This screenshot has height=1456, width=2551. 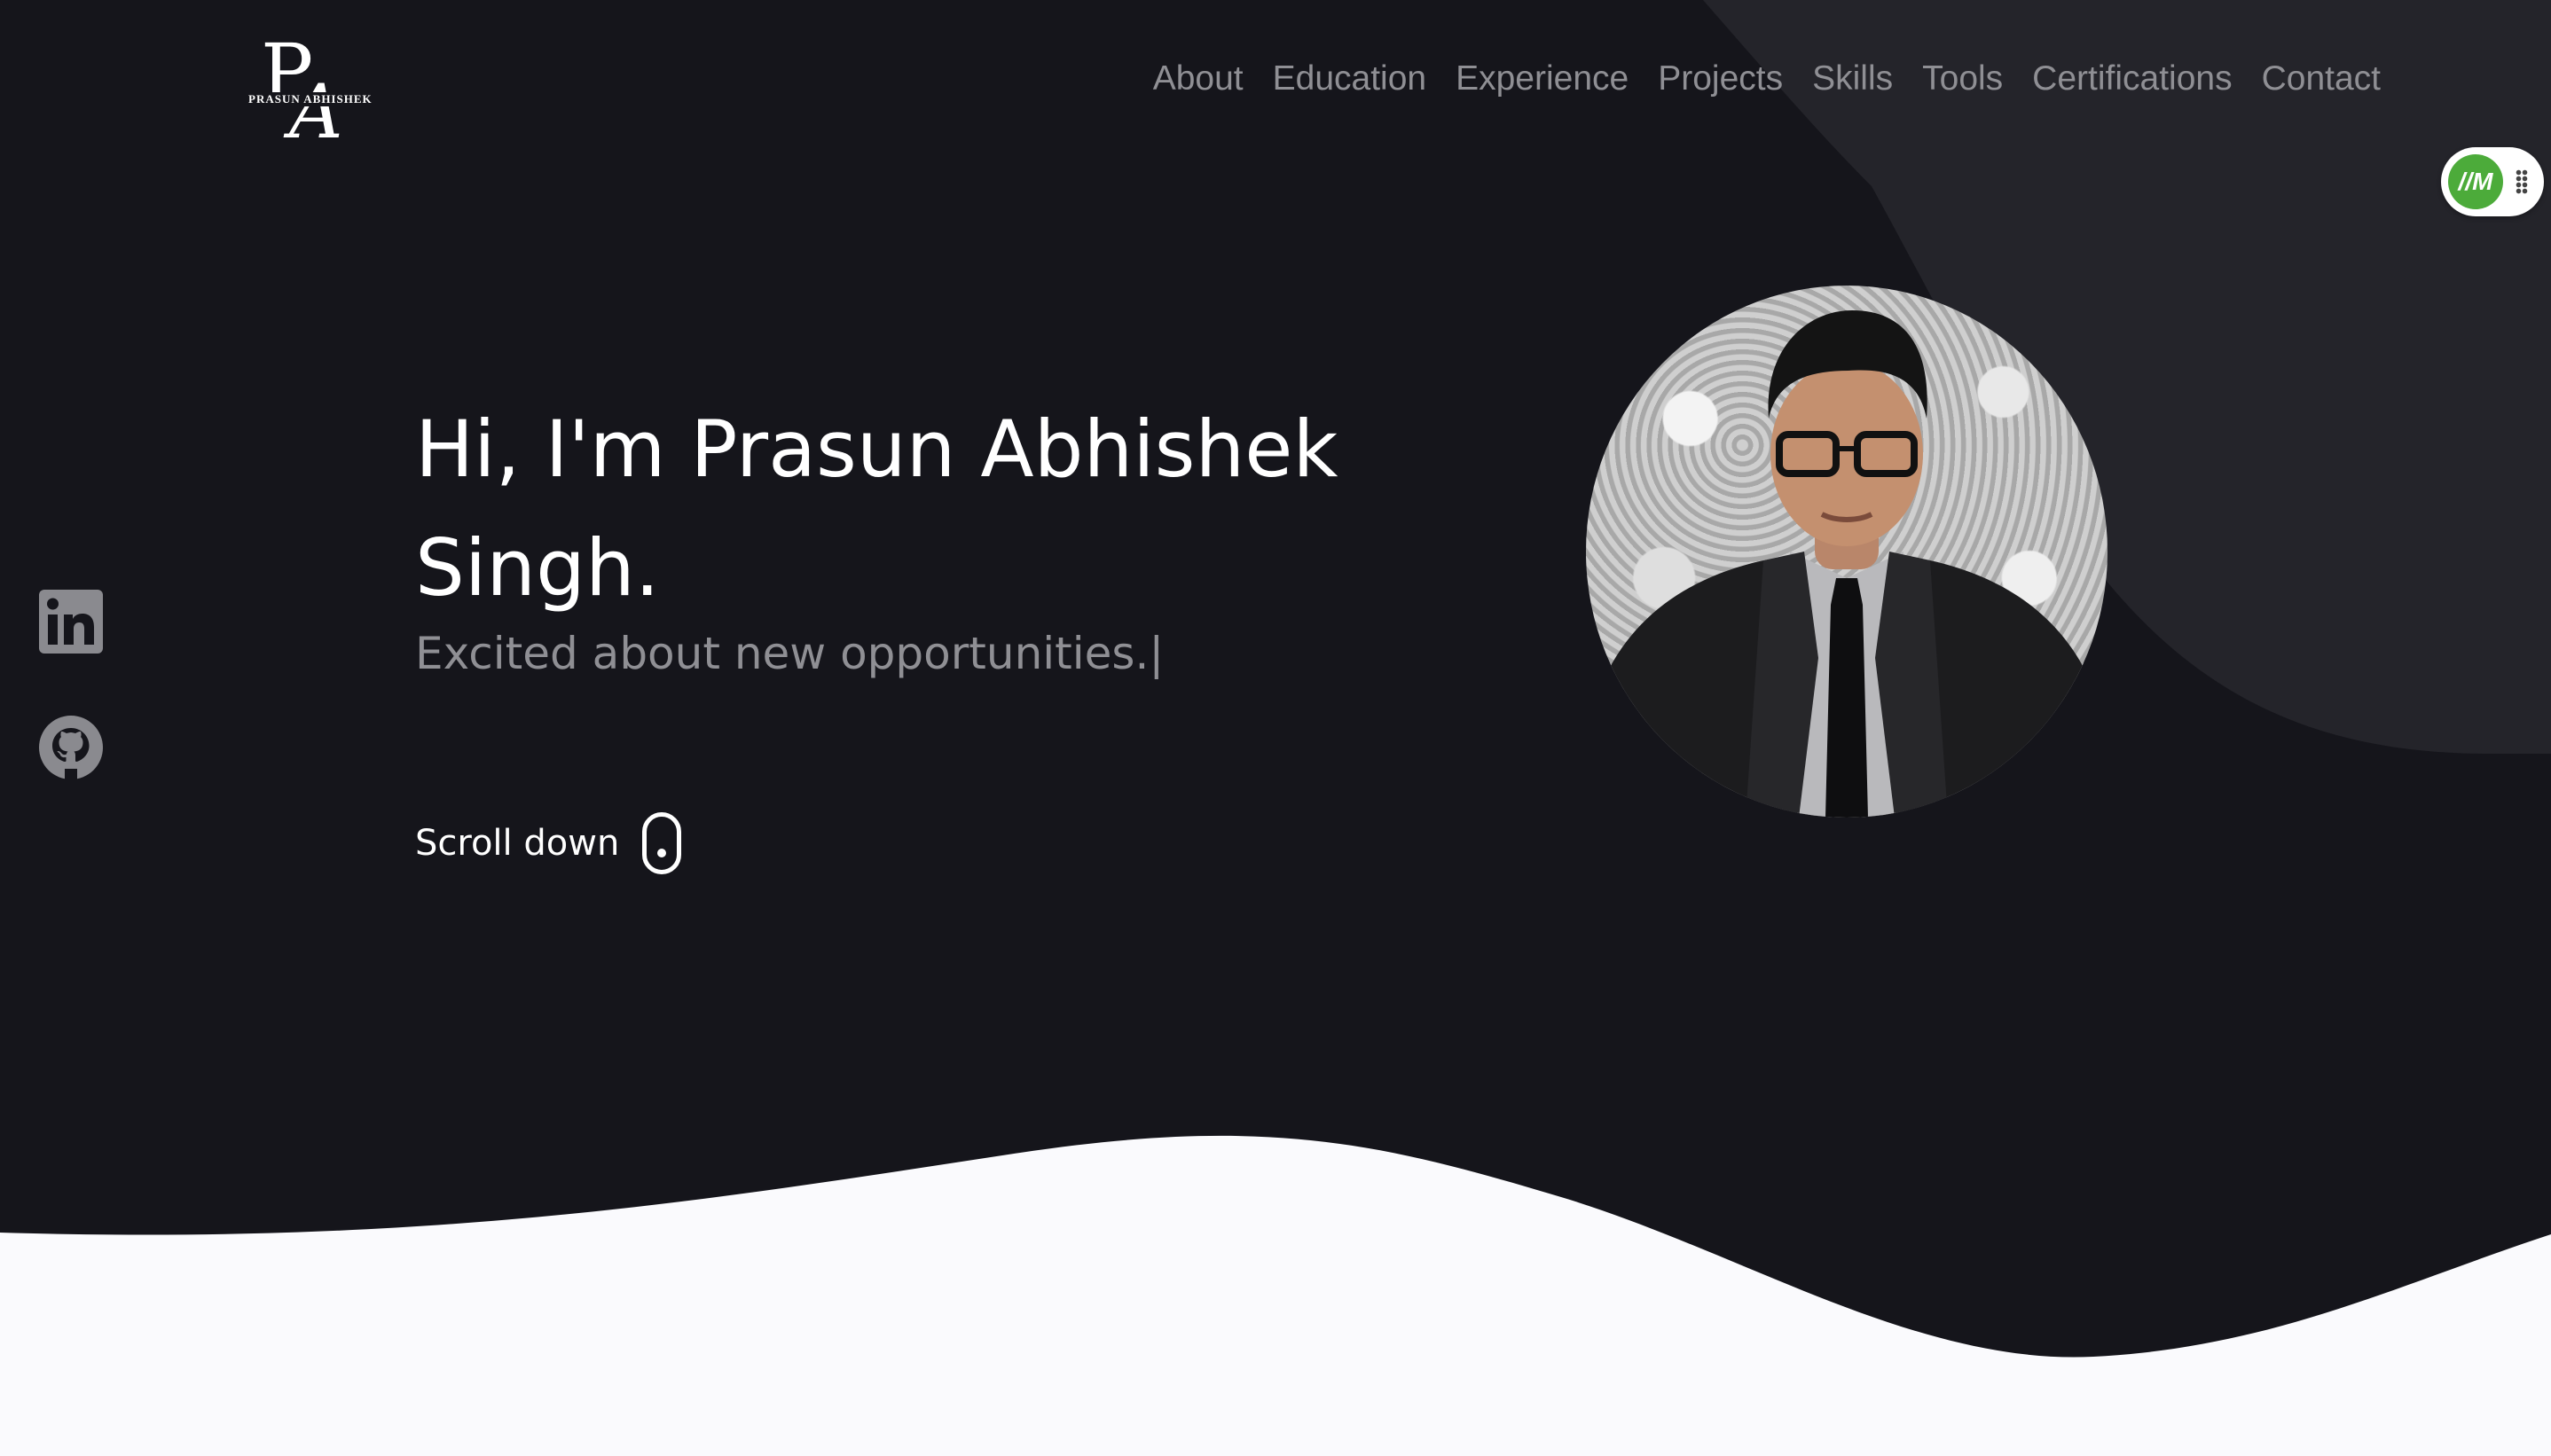 What do you see at coordinates (316, 111) in the screenshot?
I see `logo-monogram-a: A` at bounding box center [316, 111].